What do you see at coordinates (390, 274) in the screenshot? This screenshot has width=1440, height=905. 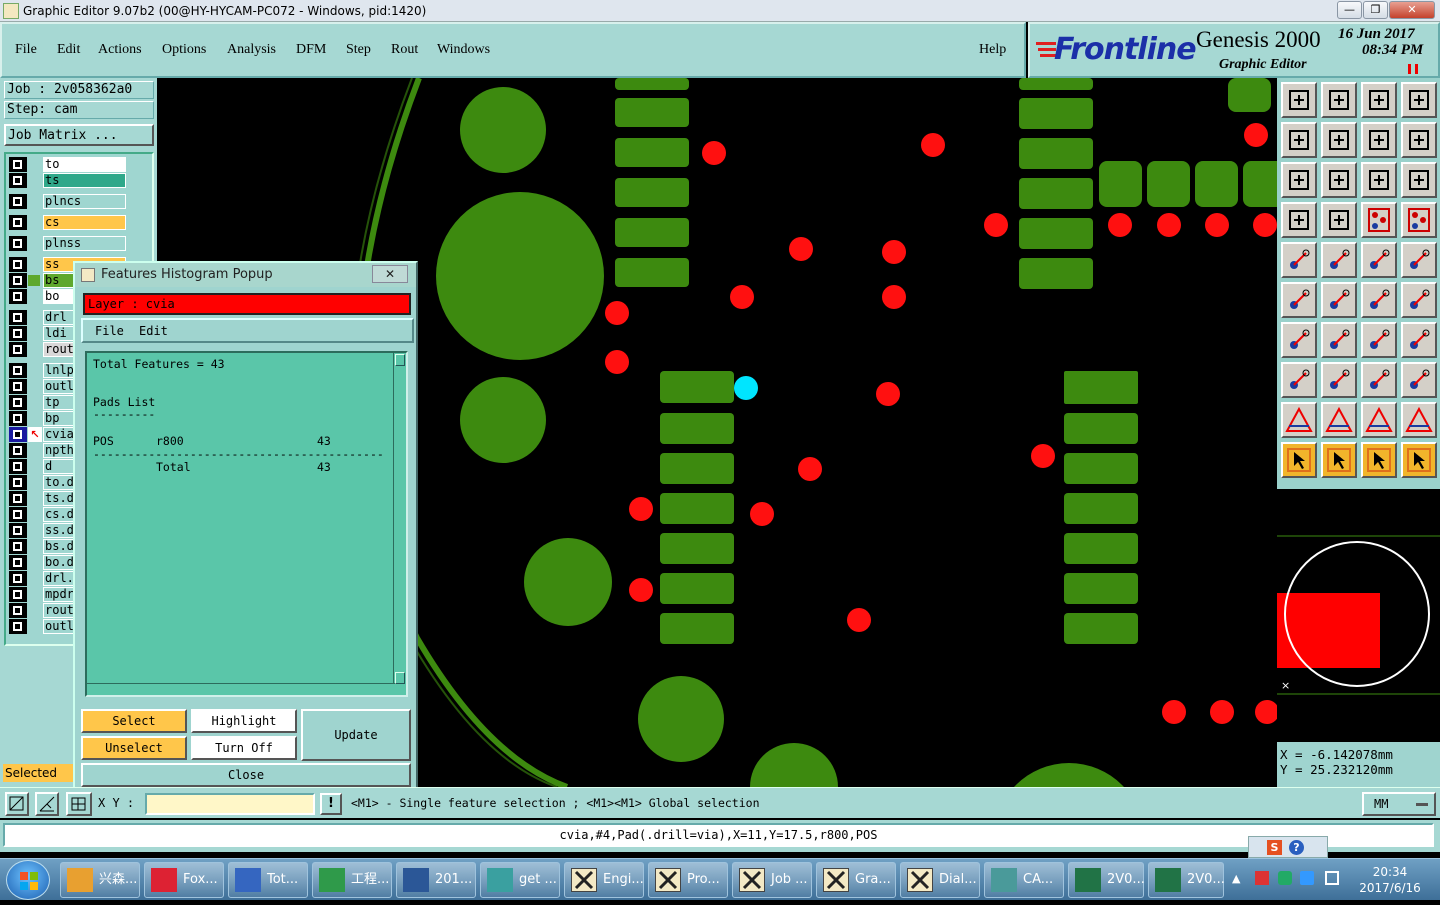 I see `popup-close-icon: ✕` at bounding box center [390, 274].